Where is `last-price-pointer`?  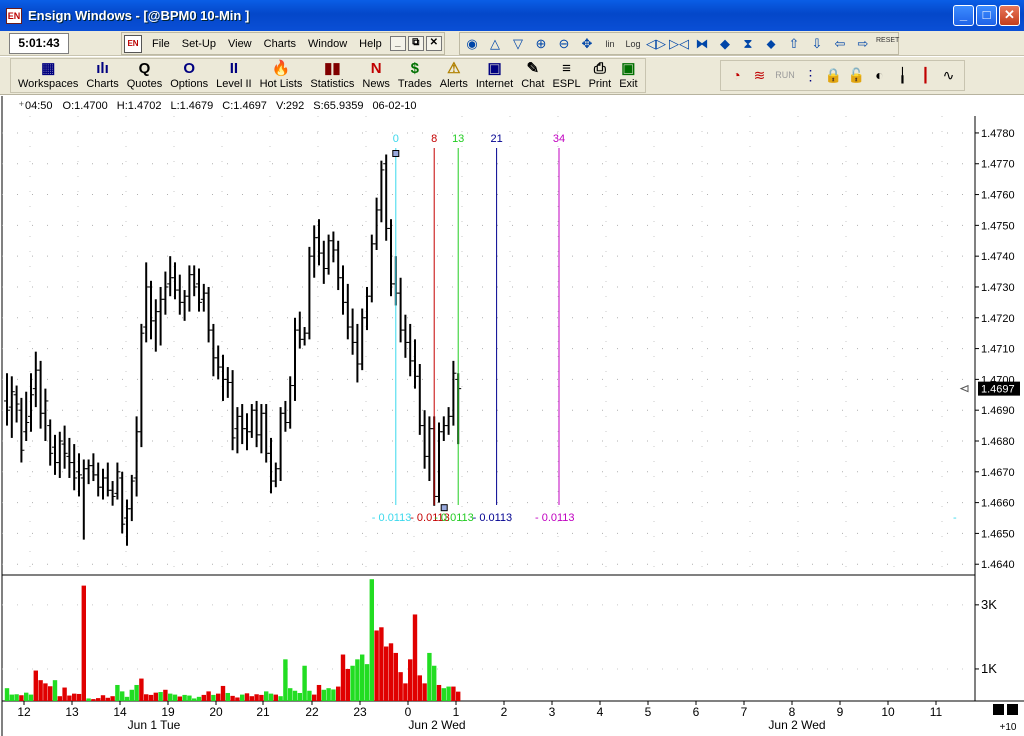
last-price-pointer is located at coordinates (964, 388).